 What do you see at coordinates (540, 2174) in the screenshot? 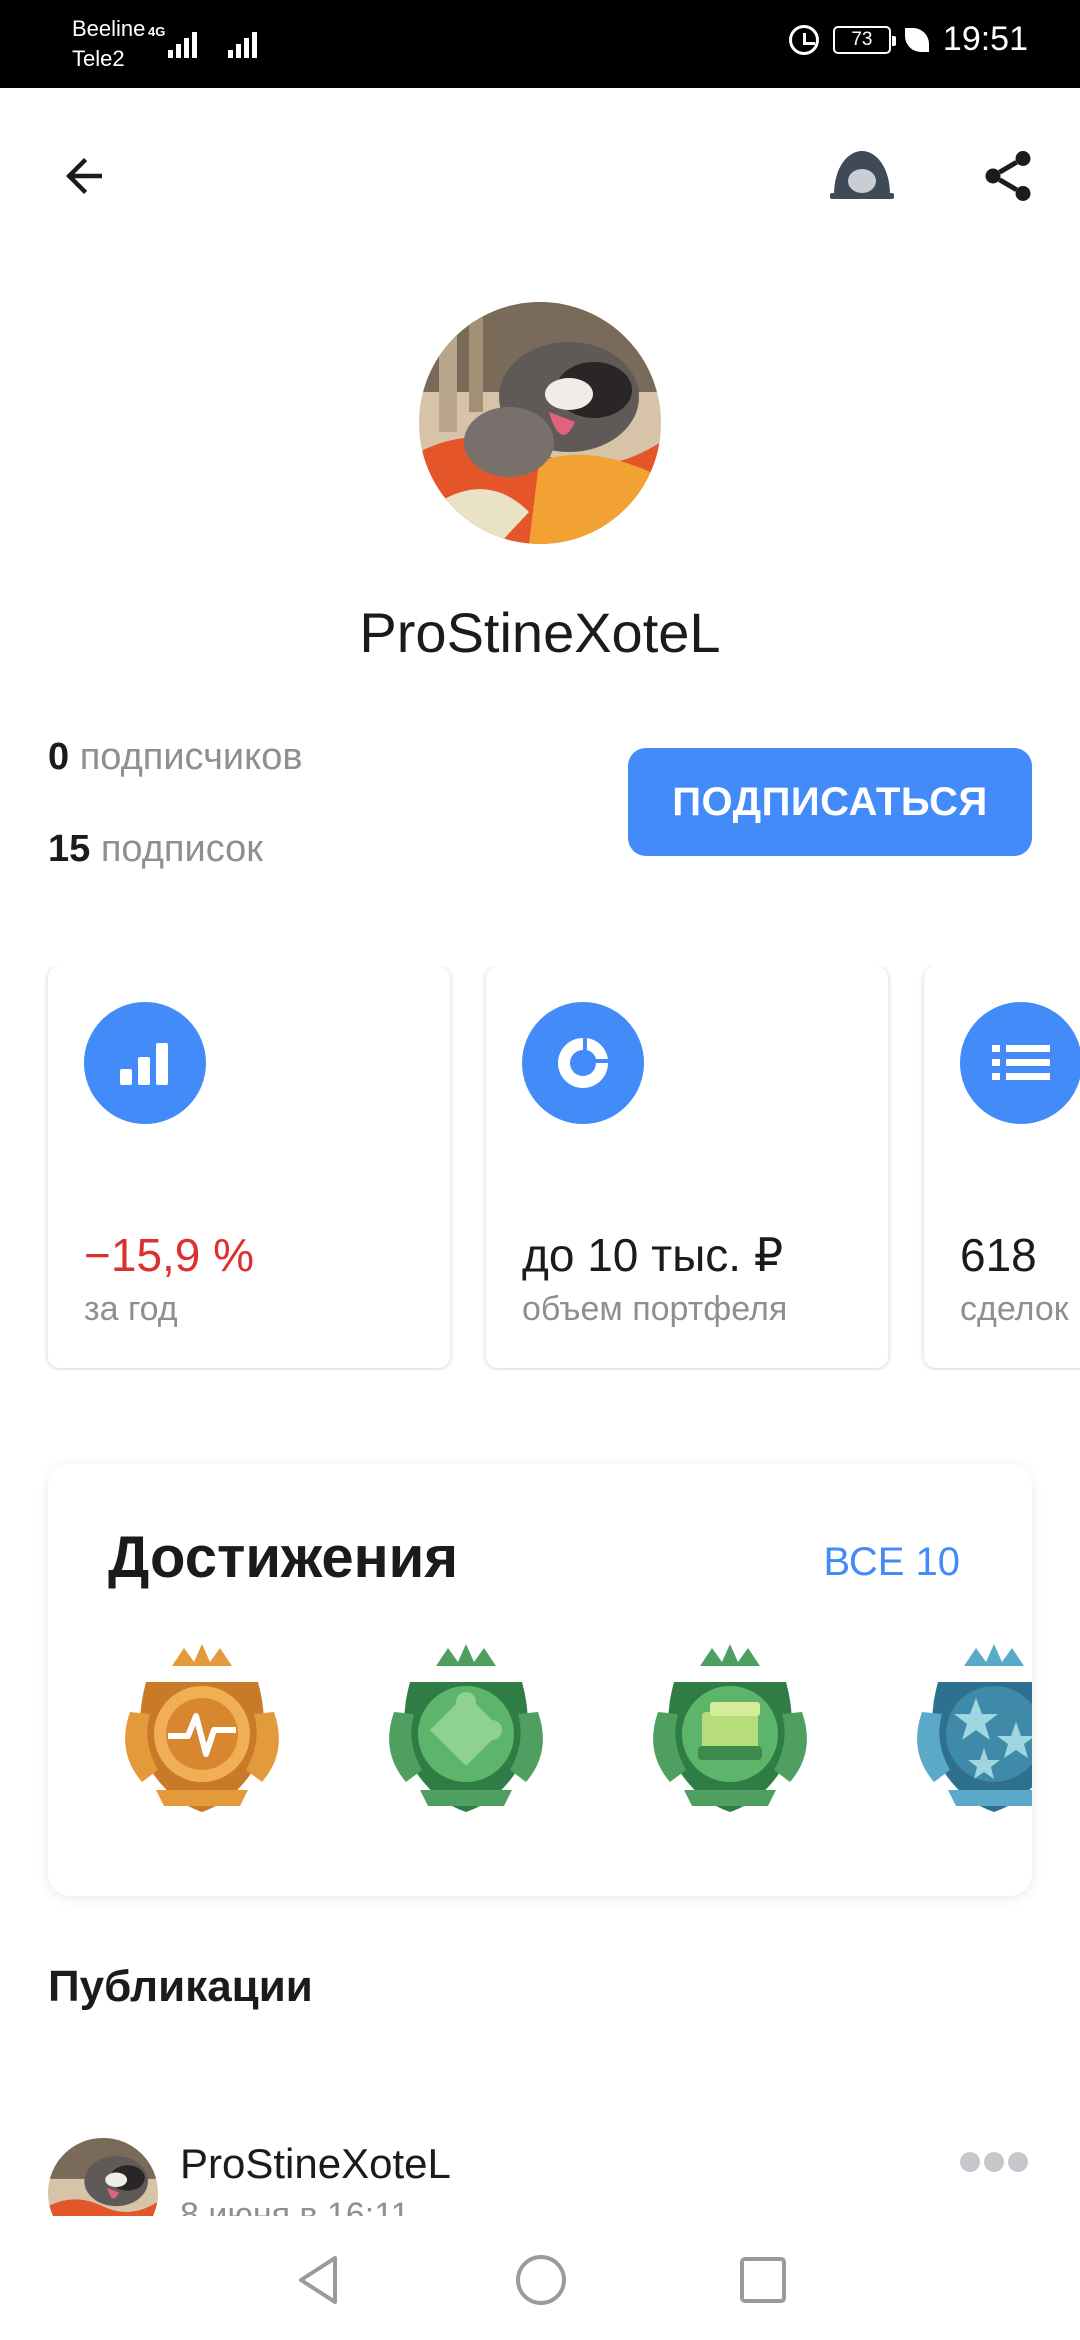
I see `post-header: ProStineXoteL 8 июня в 16:11` at bounding box center [540, 2174].